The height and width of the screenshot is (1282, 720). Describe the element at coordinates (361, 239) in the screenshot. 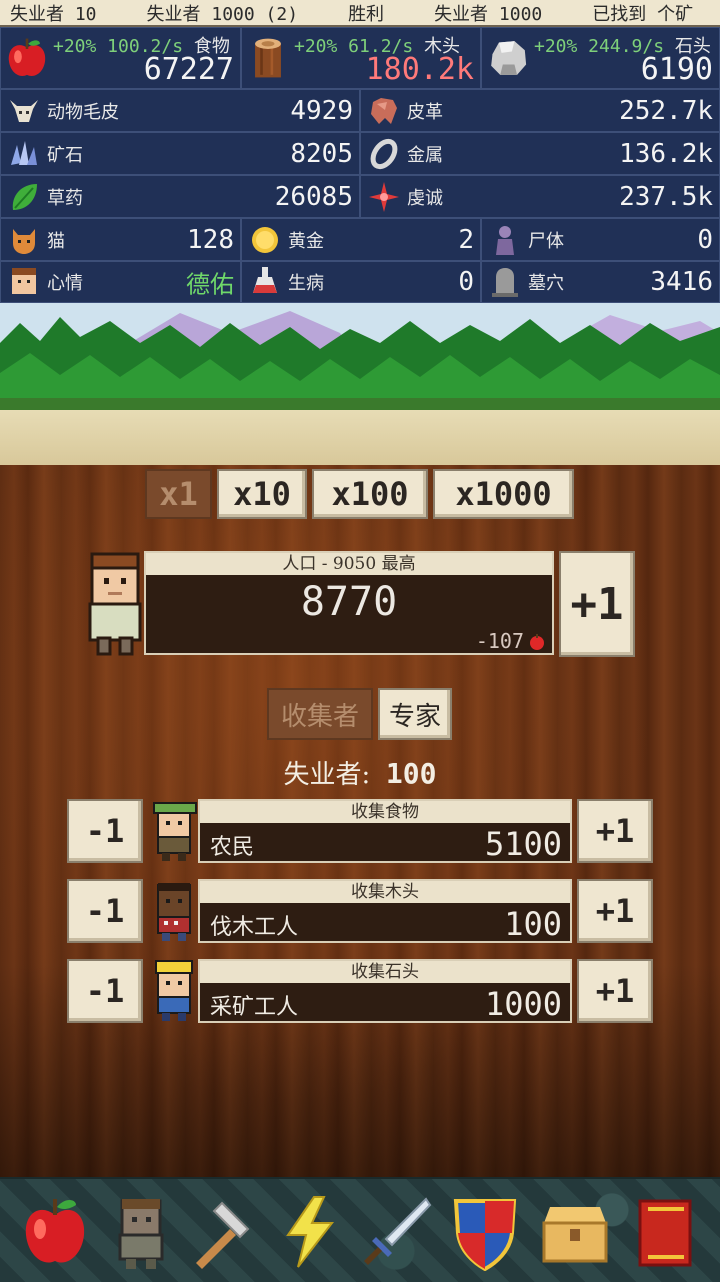

I see `gold-resource: 黄金 2` at that location.